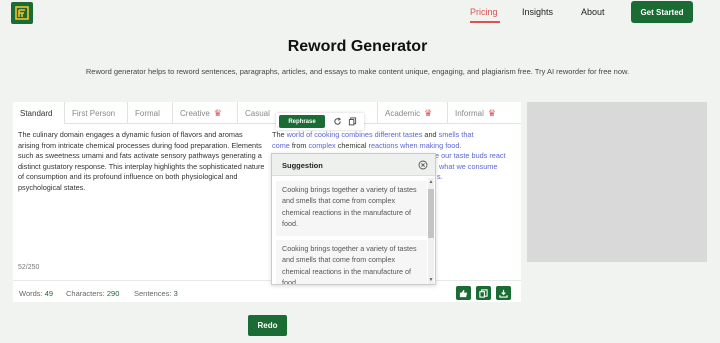 This screenshot has width=720, height=343. Describe the element at coordinates (593, 12) in the screenshot. I see `nav-about: About` at that location.